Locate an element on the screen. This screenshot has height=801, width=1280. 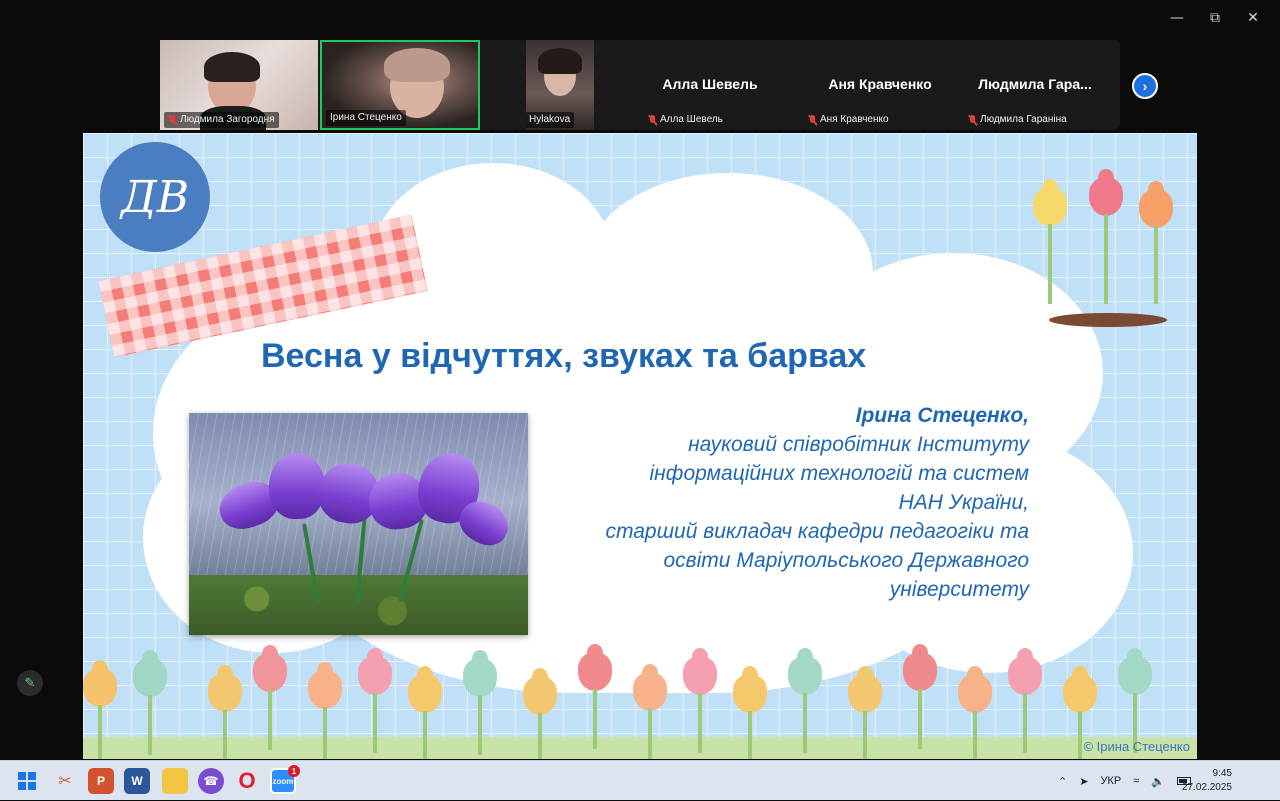
notification-badge: 1 is located at coordinates (294, 771).